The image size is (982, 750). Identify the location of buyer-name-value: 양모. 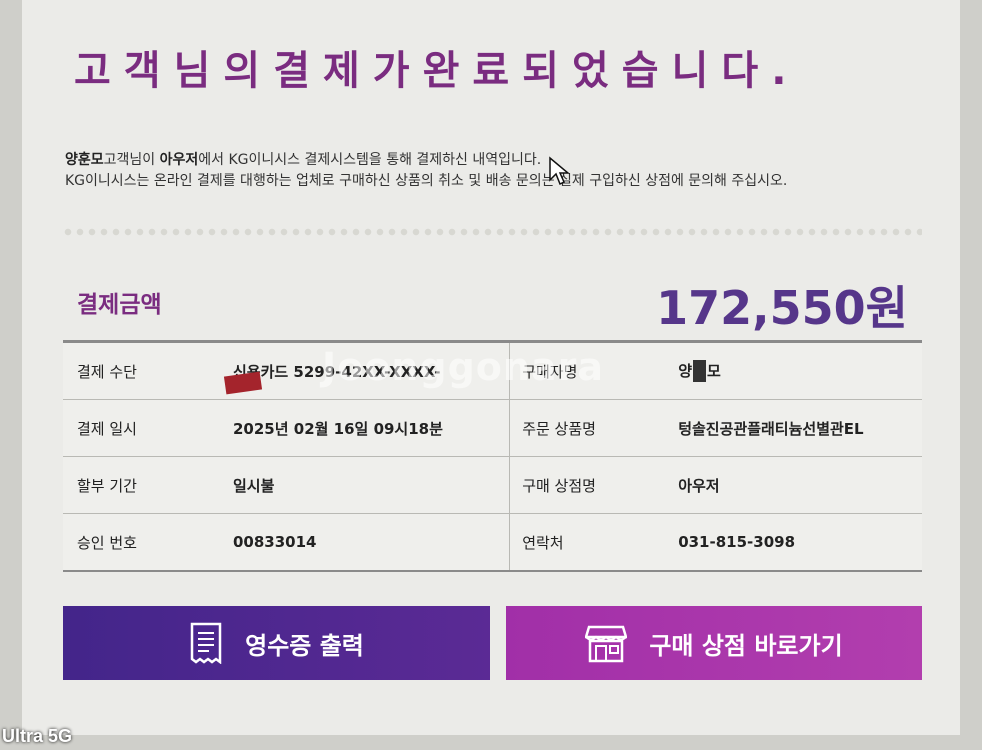
(800, 370).